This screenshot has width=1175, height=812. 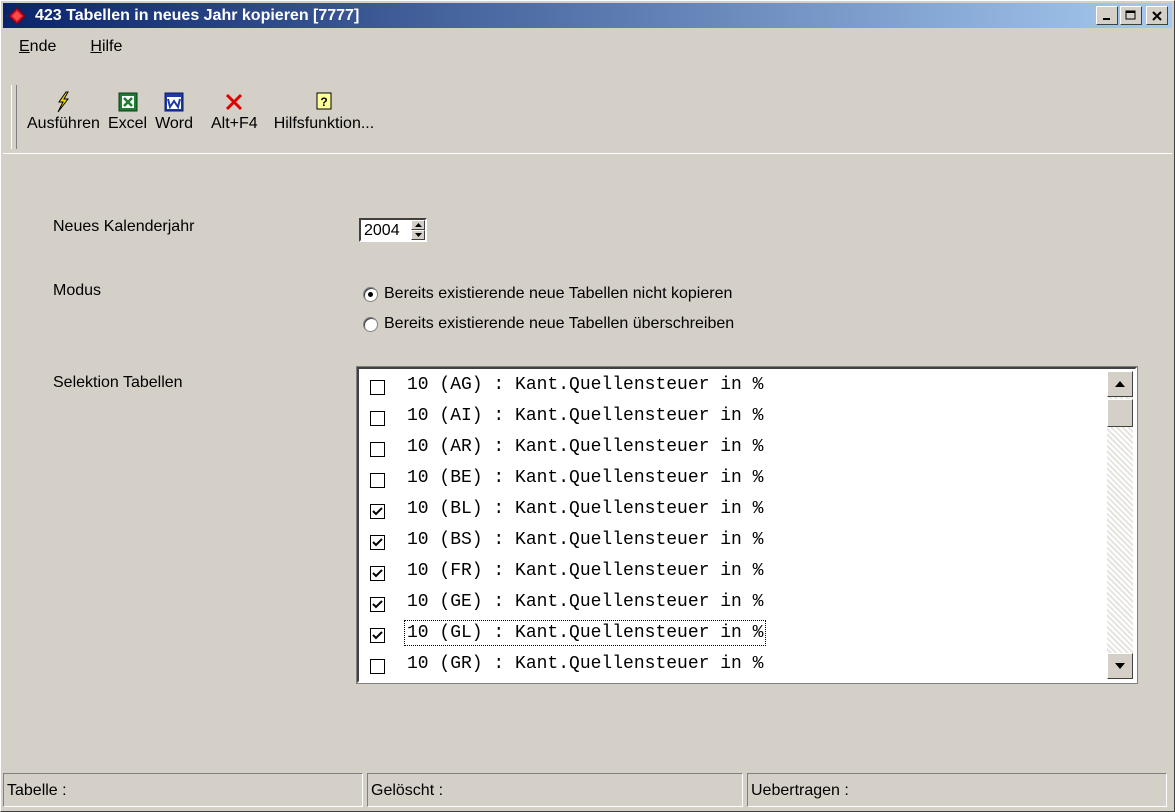 I want to click on status-table: Tabelle :, so click(x=183, y=790).